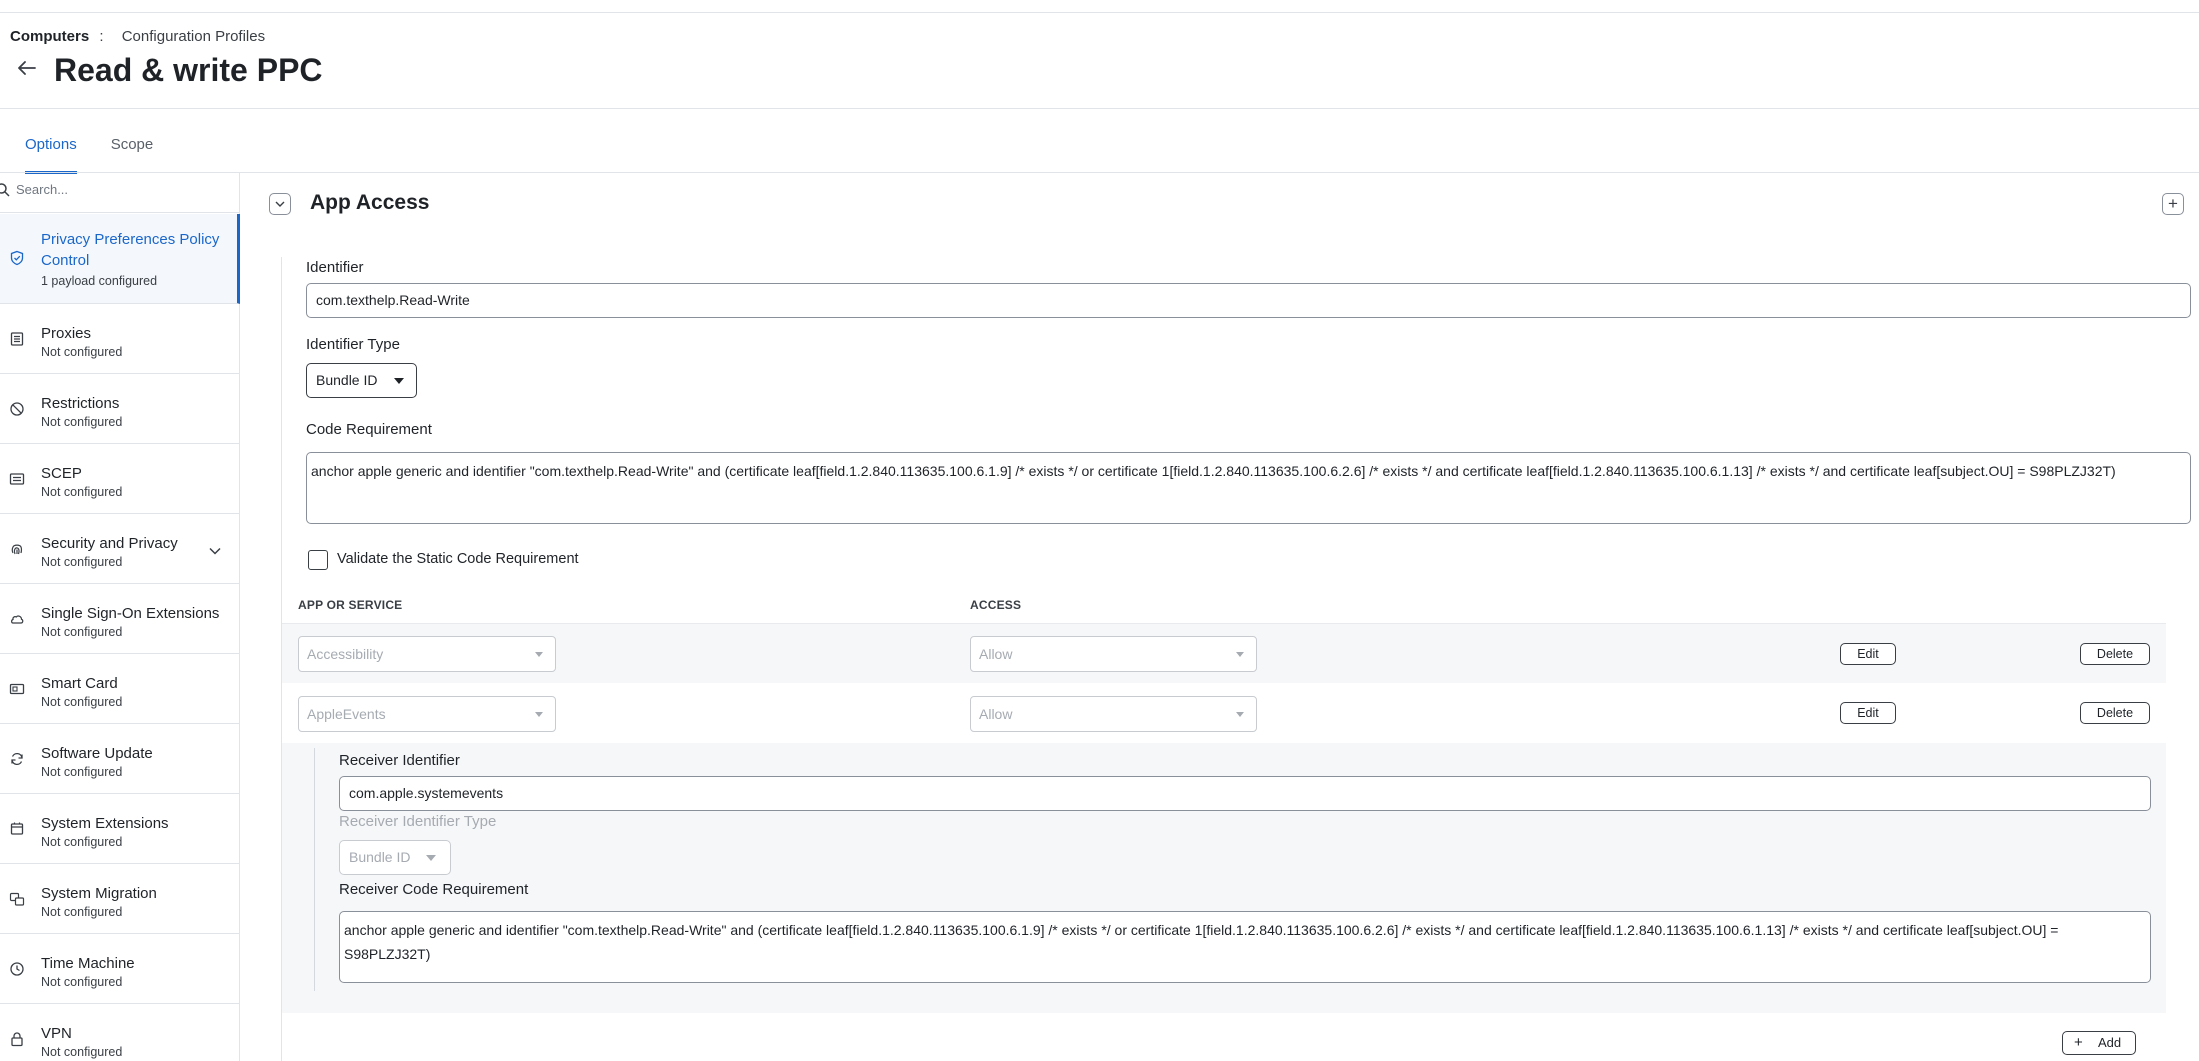 Image resolution: width=2199 pixels, height=1061 pixels. I want to click on page-title: Read & write PPC, so click(188, 70).